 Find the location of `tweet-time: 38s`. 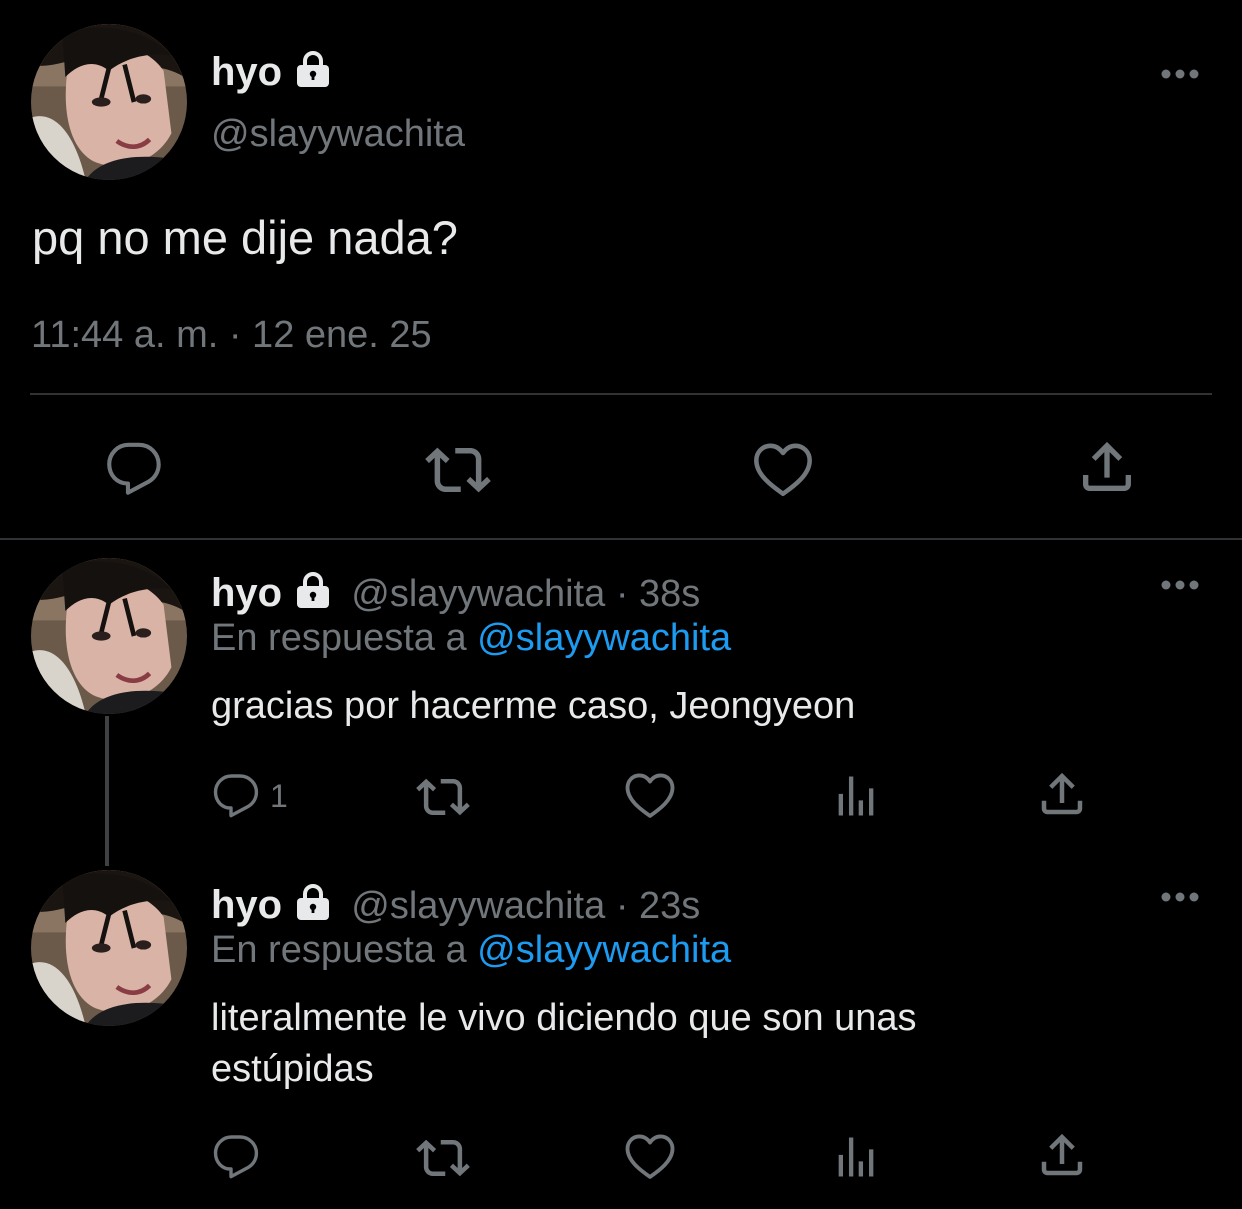

tweet-time: 38s is located at coordinates (669, 594).